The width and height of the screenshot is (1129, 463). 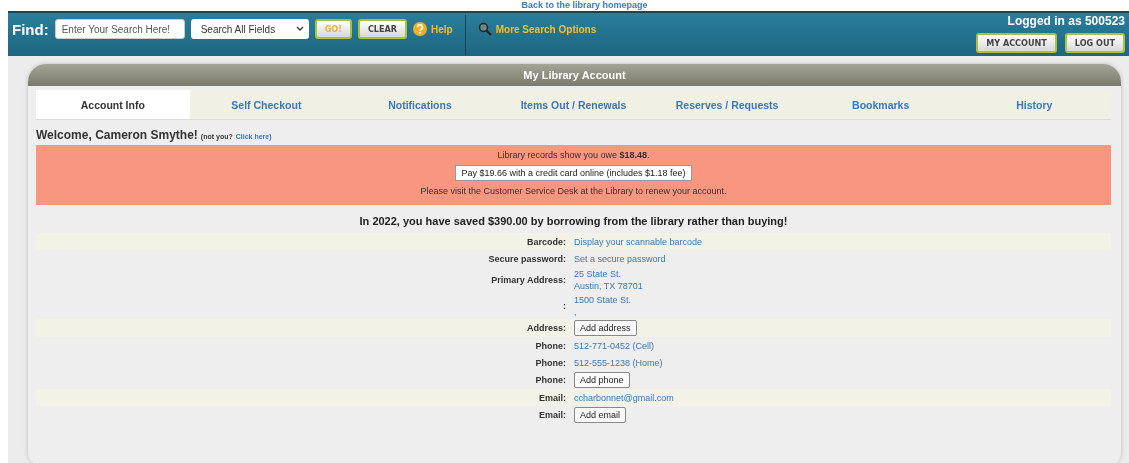 What do you see at coordinates (609, 286) in the screenshot?
I see `value-text: Austin, TX 78701` at bounding box center [609, 286].